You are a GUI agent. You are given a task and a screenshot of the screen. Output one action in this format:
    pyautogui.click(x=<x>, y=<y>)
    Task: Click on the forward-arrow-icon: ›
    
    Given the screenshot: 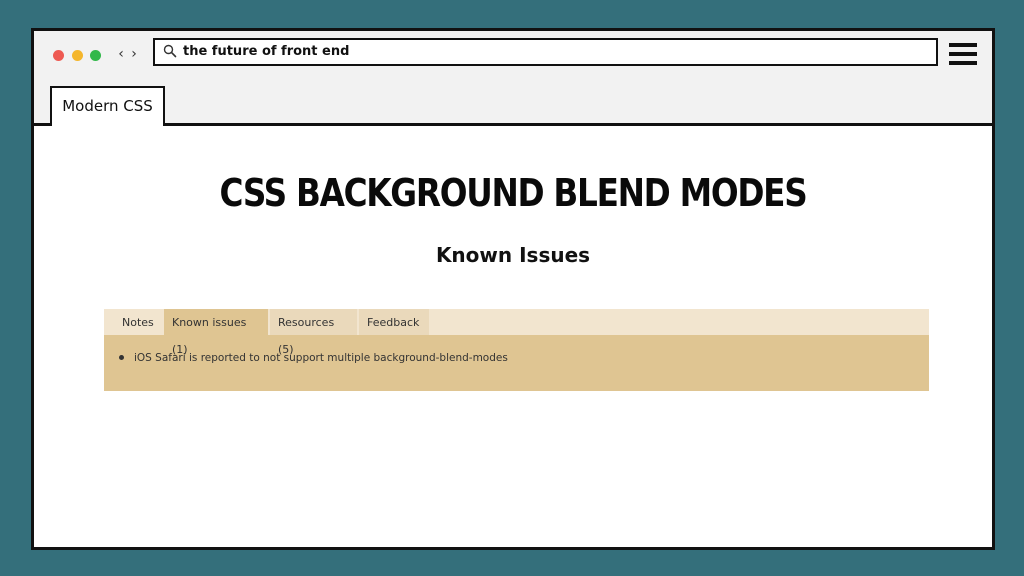 What is the action you would take?
    pyautogui.click(x=134, y=54)
    